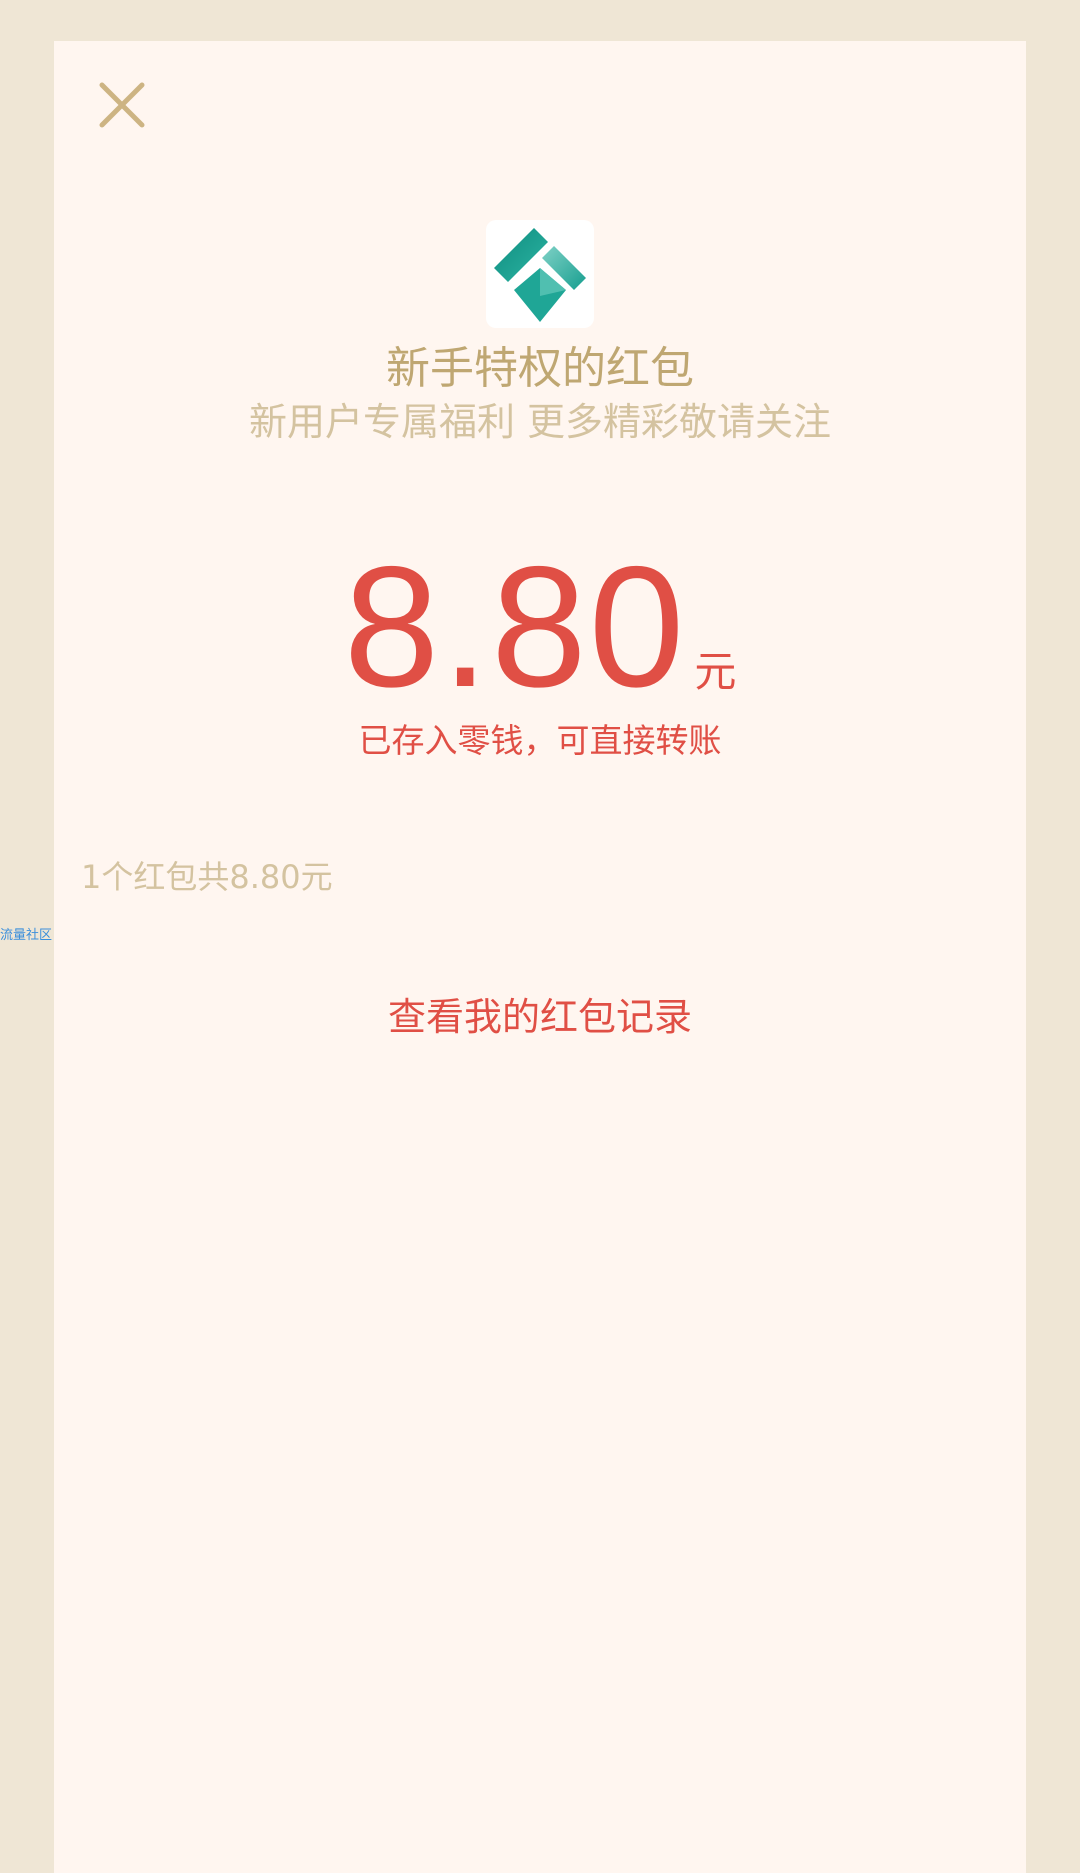 The width and height of the screenshot is (1080, 1873). I want to click on app-logo-icon, so click(540, 275).